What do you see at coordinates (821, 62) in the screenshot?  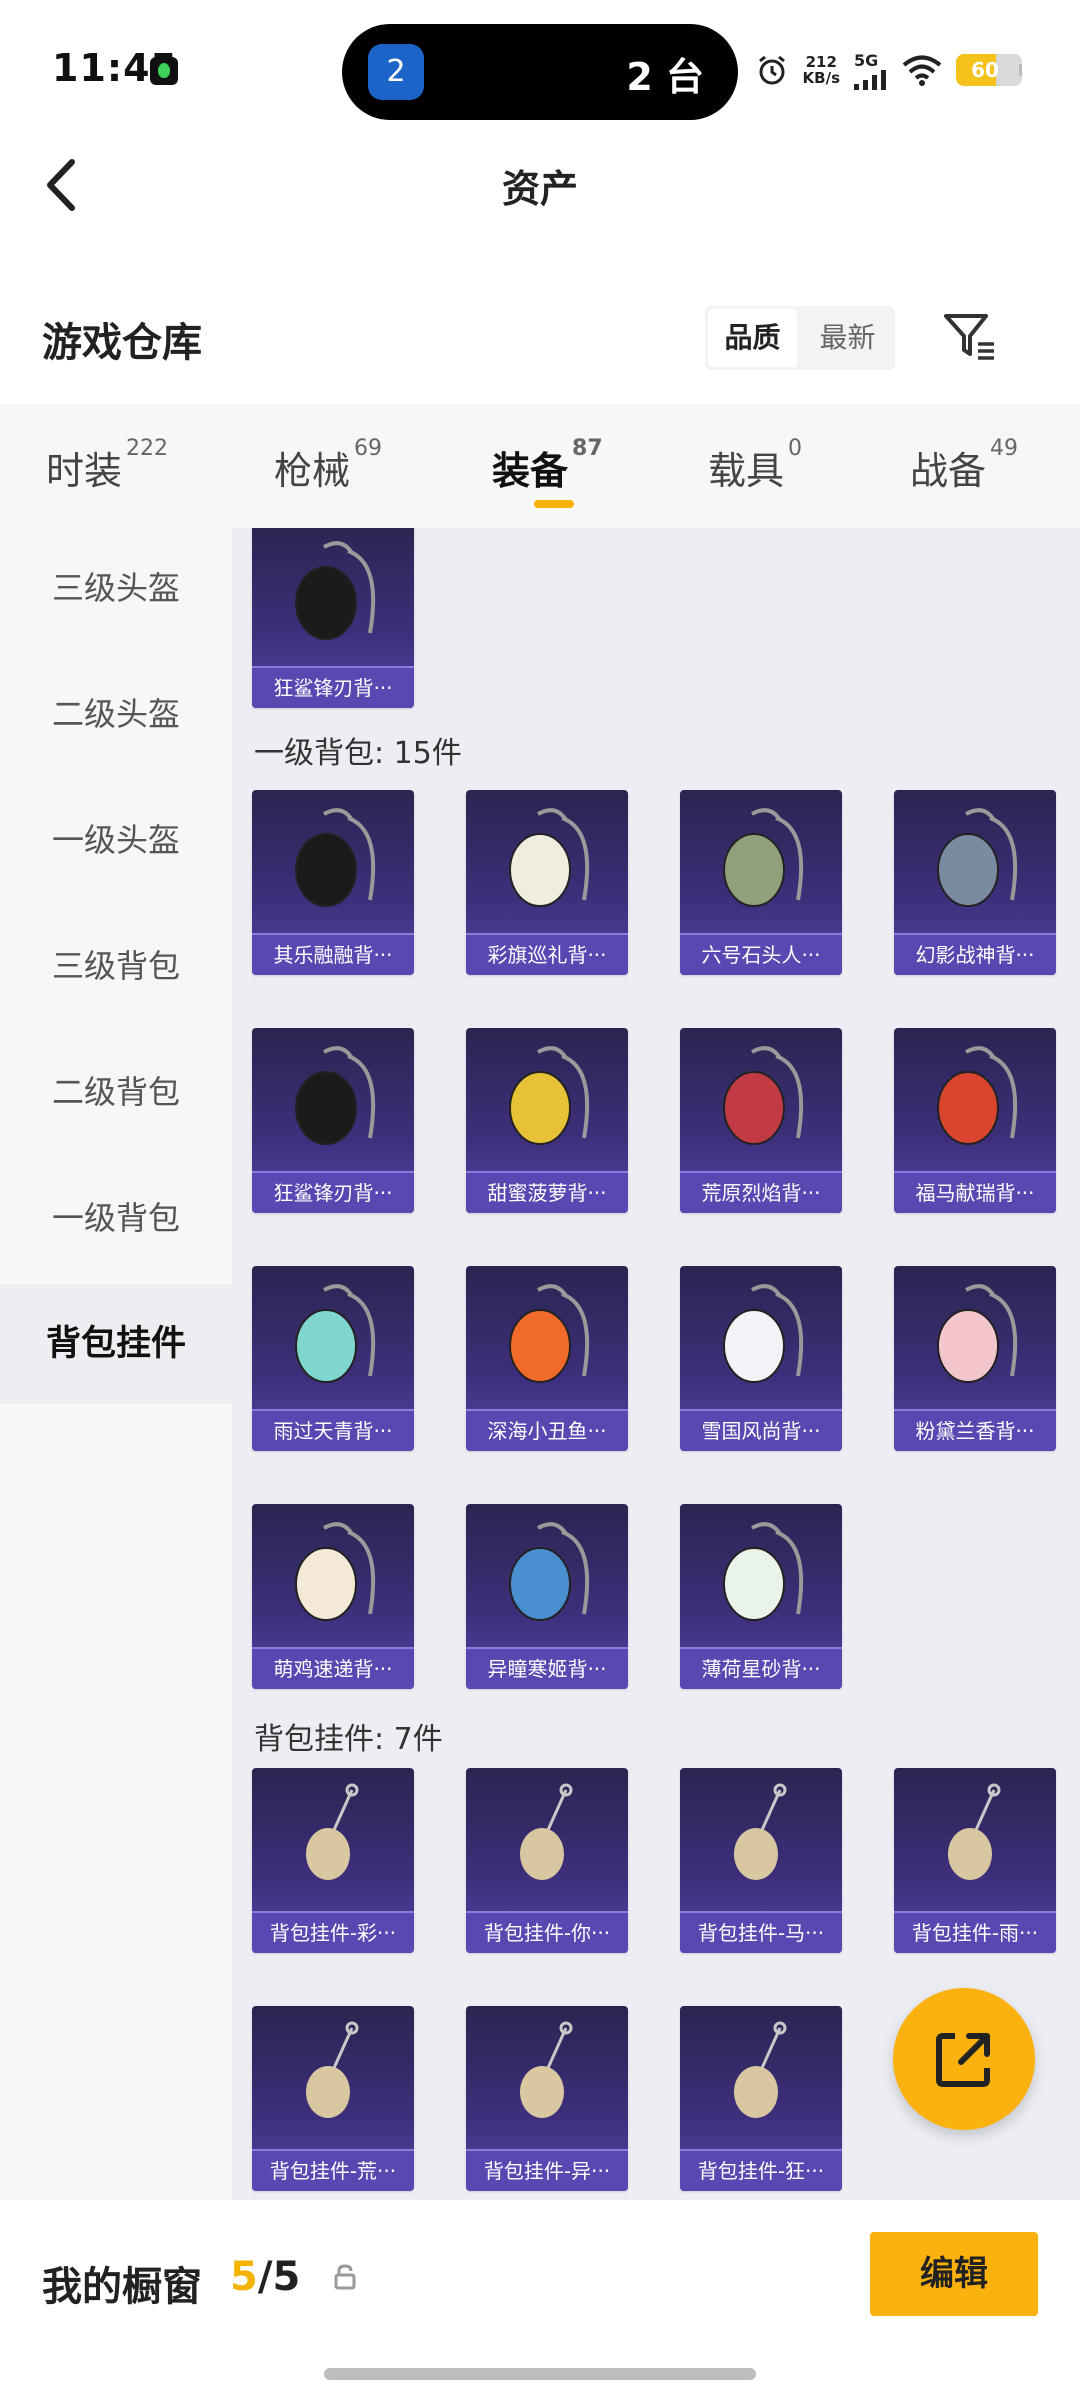 I see `speed-value: 212` at bounding box center [821, 62].